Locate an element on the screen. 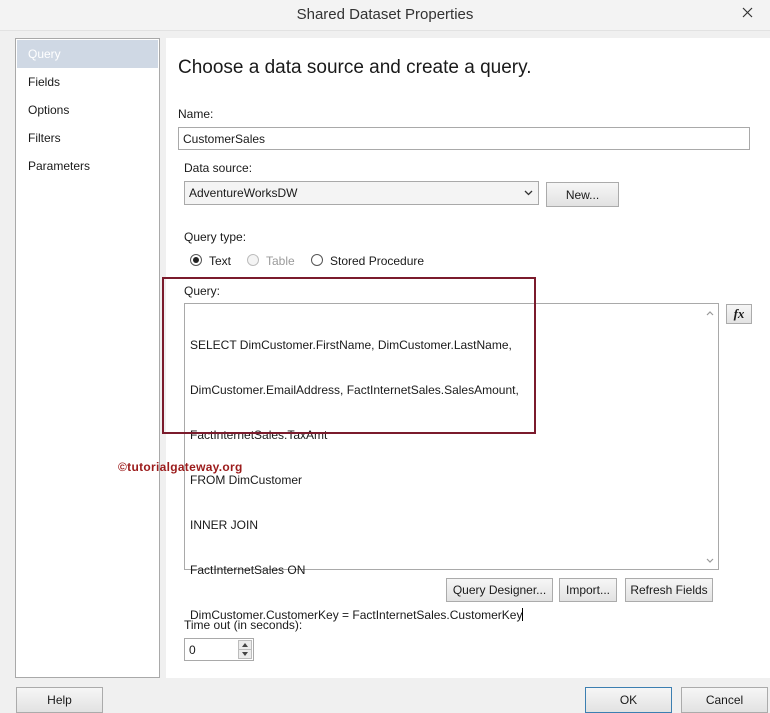 The height and width of the screenshot is (713, 770). query-line: FactInternetSales.TaxAmt is located at coordinates (259, 435).